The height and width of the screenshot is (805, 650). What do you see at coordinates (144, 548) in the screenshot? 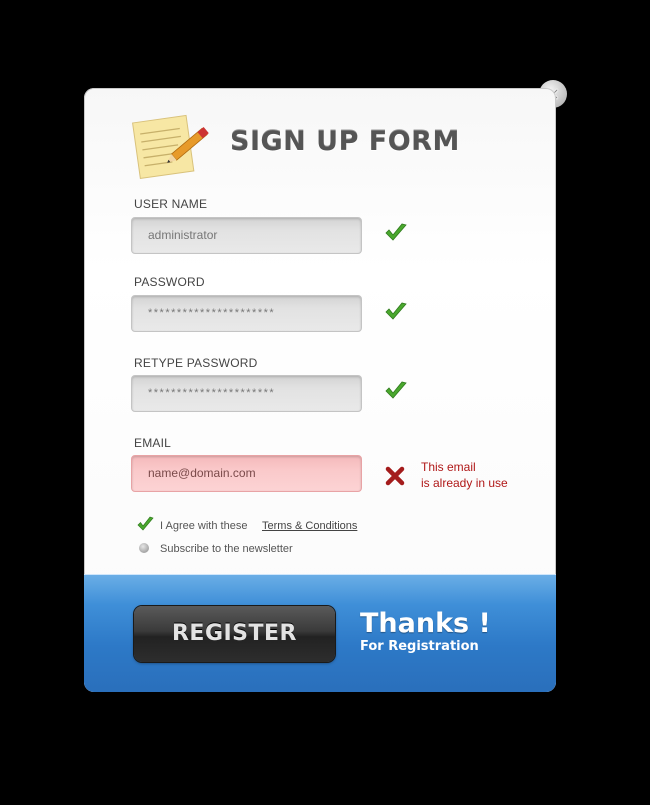
I see `newsletter-radio` at bounding box center [144, 548].